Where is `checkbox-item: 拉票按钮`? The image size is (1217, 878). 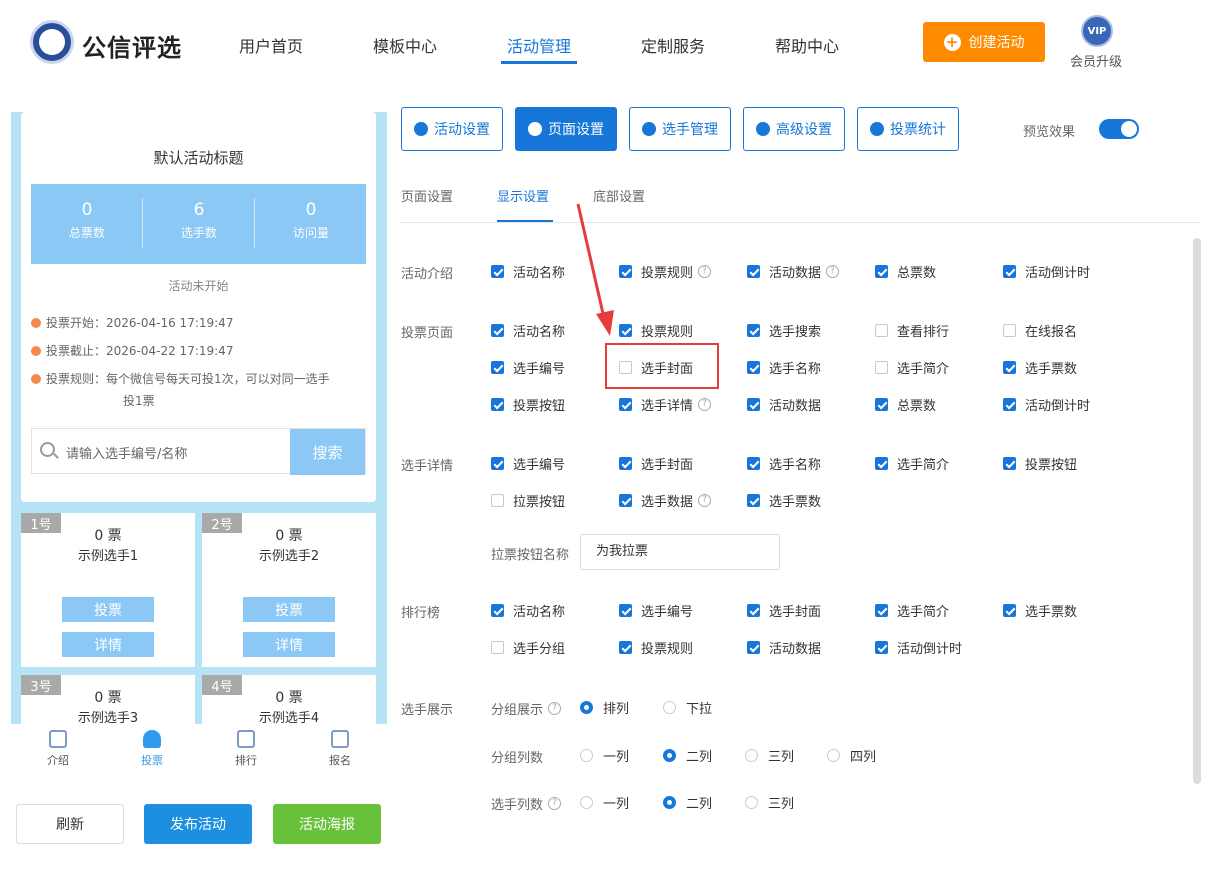
checkbox-item: 拉票按钮 is located at coordinates (528, 500).